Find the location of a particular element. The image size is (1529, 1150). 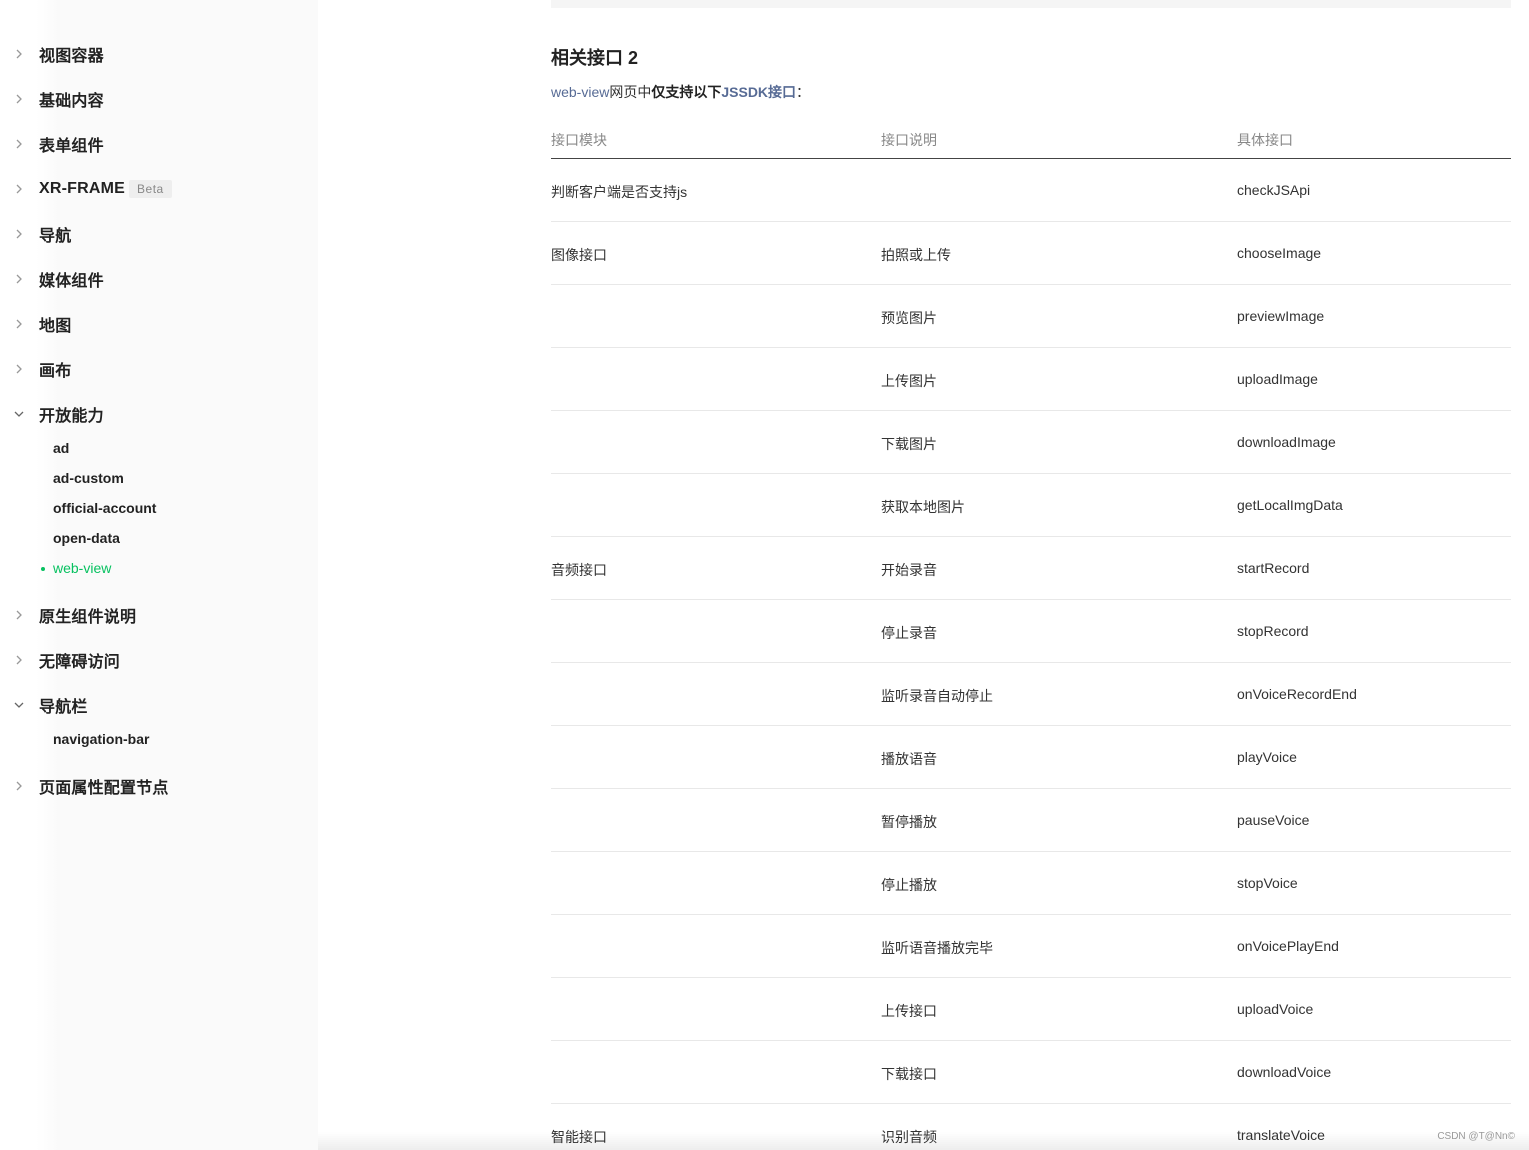

column-header-description: 接口说明 is located at coordinates (909, 140).